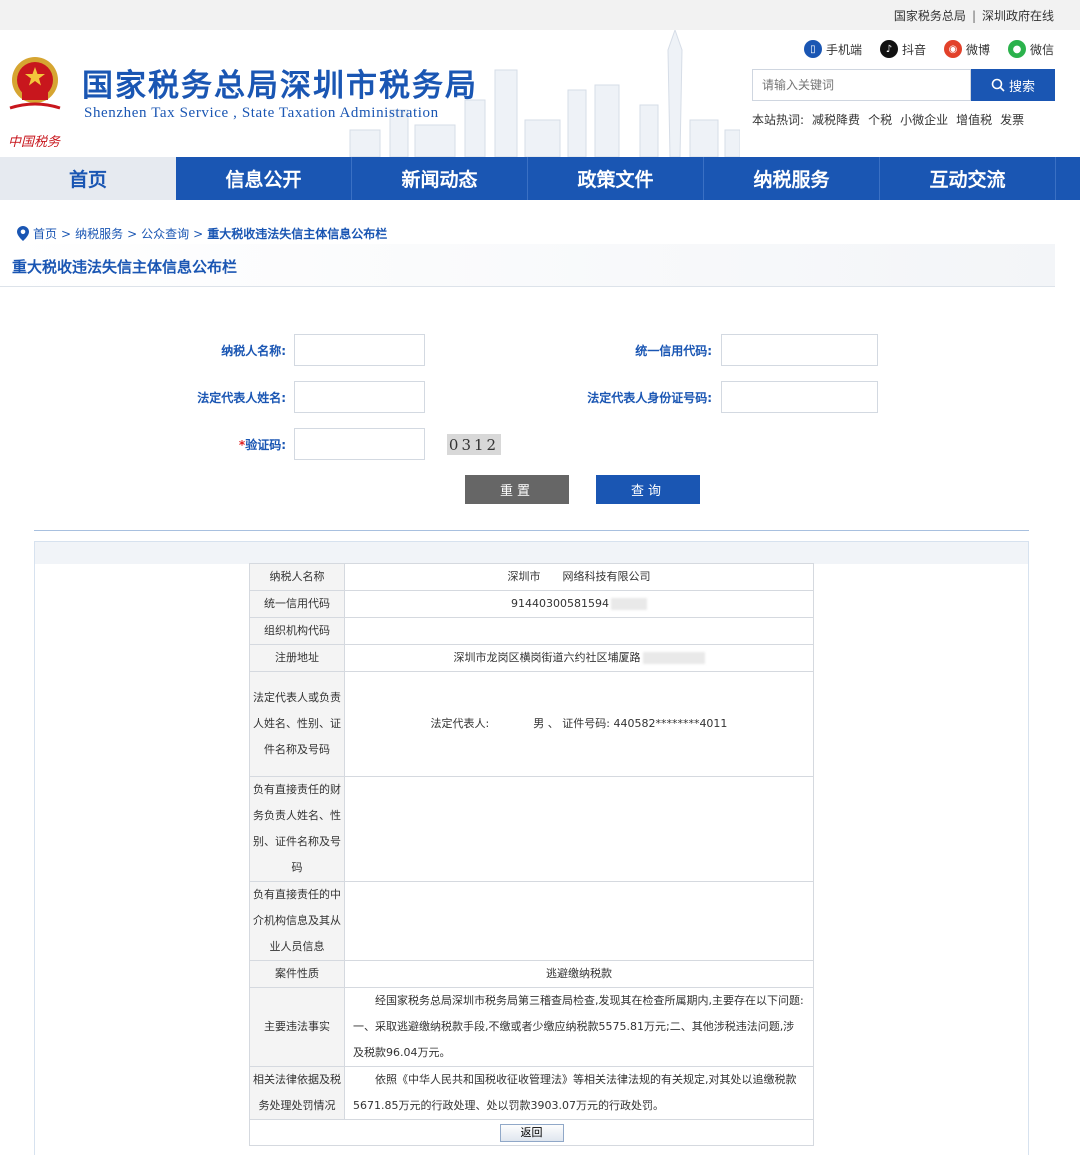 Image resolution: width=1080 pixels, height=1155 pixels. I want to click on legal-rep-name-input, so click(359, 397).